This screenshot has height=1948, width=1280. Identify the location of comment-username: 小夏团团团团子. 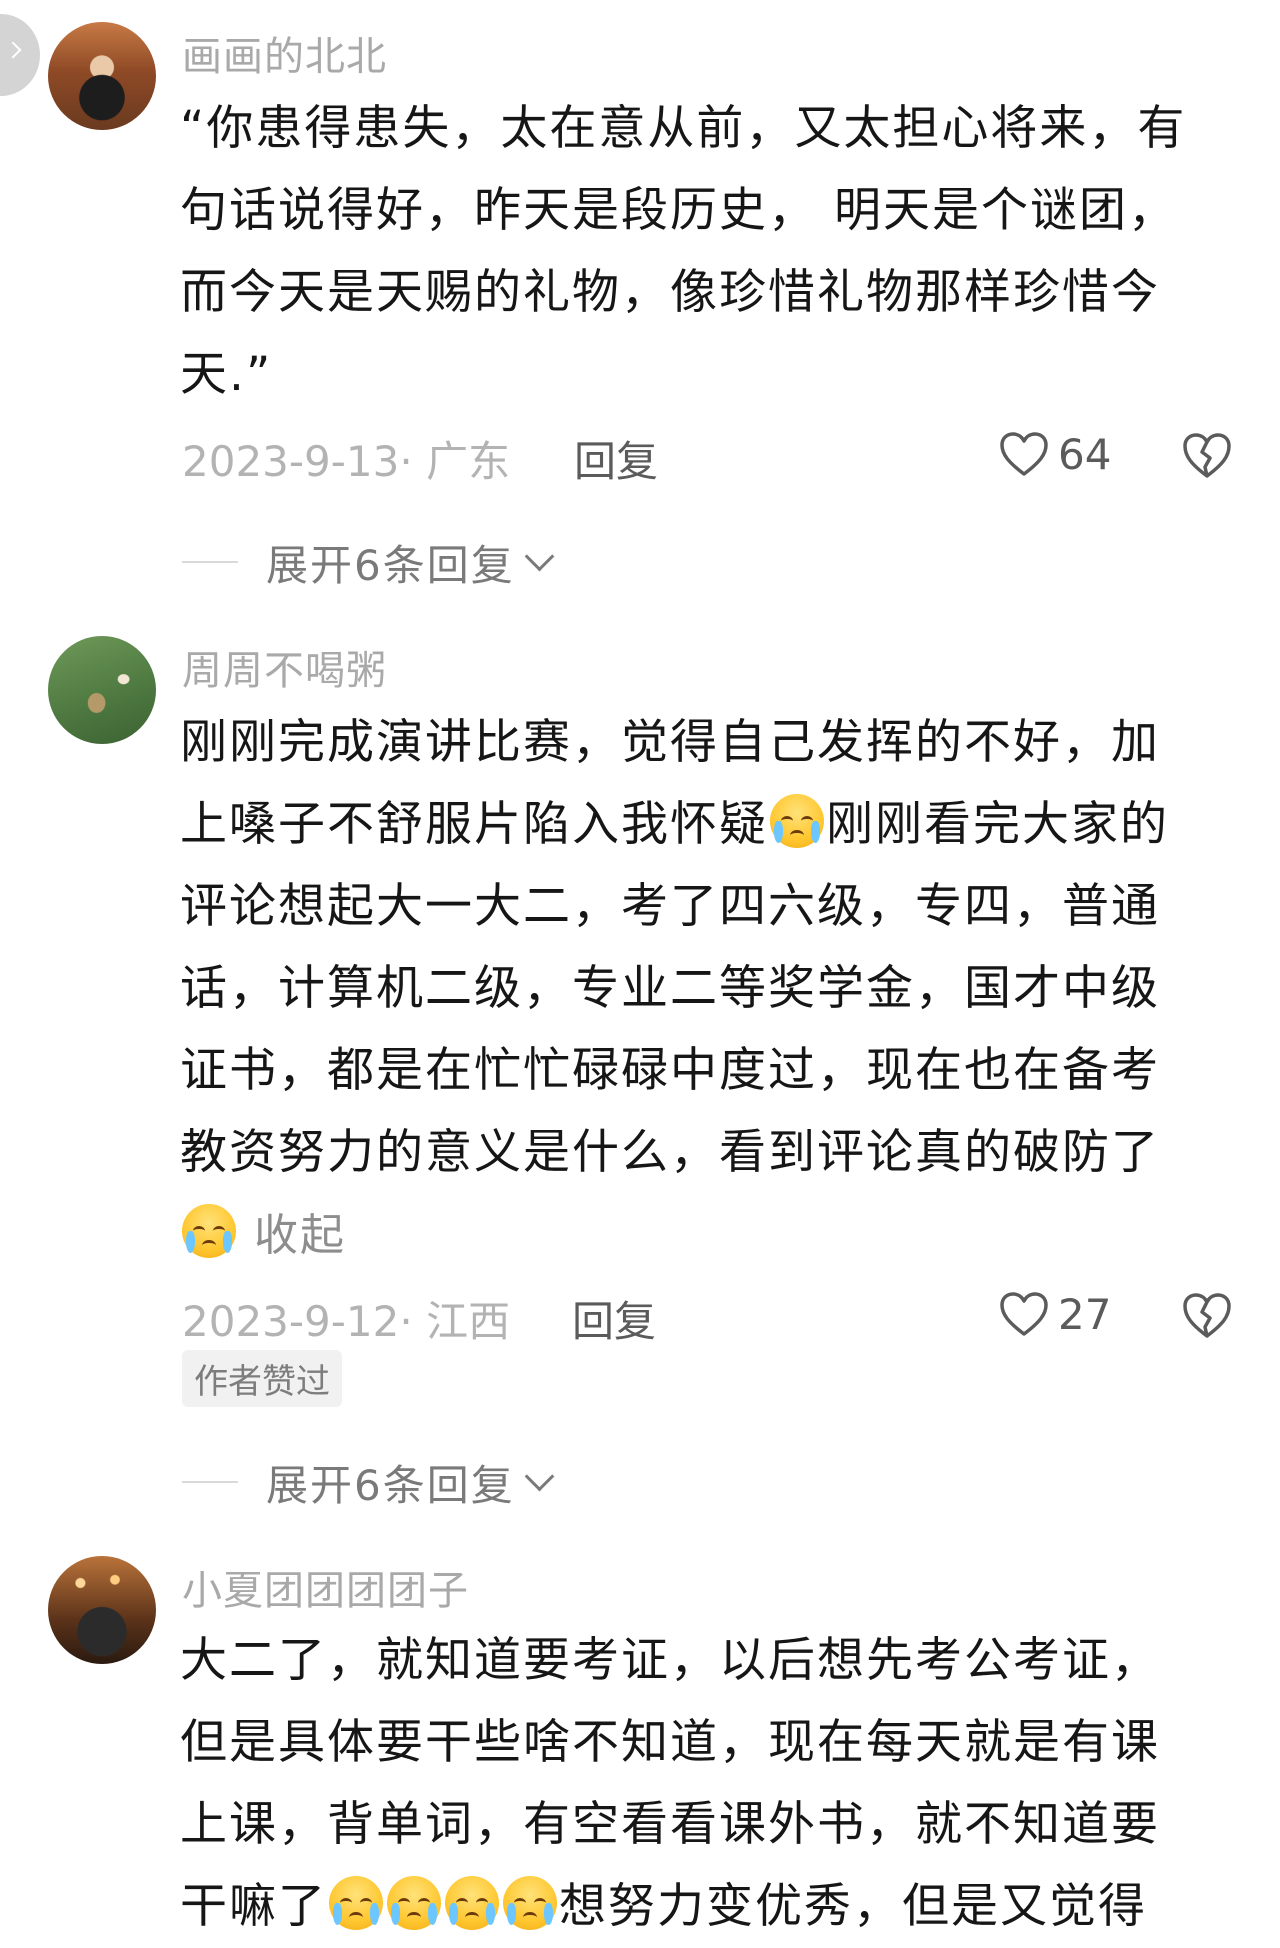
(325, 1587).